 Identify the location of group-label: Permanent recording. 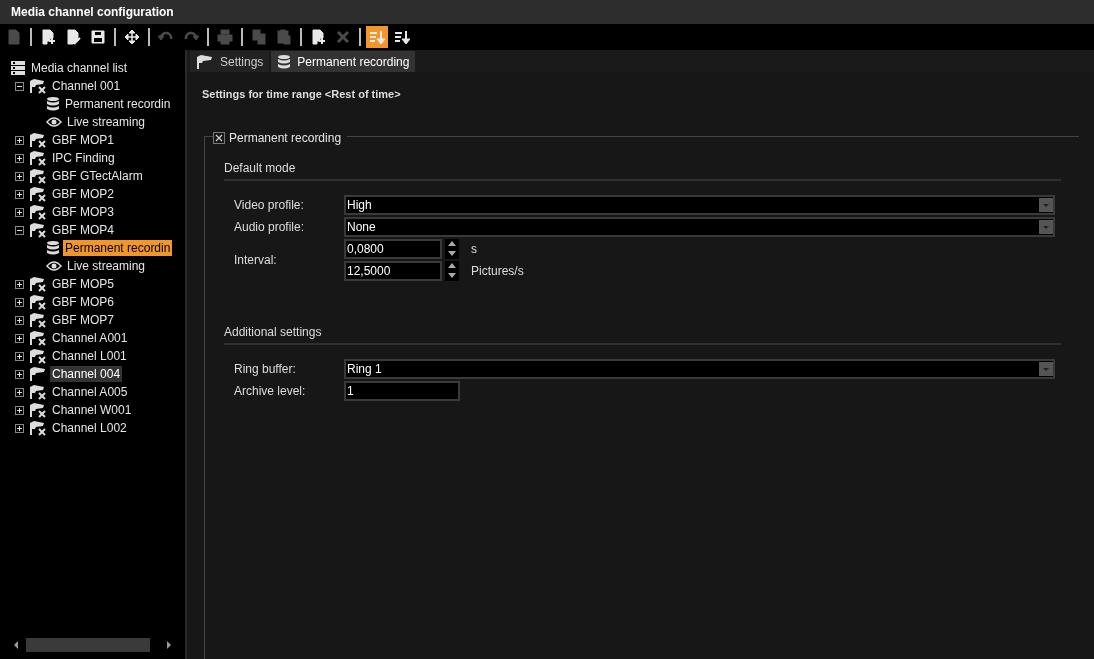
(285, 138).